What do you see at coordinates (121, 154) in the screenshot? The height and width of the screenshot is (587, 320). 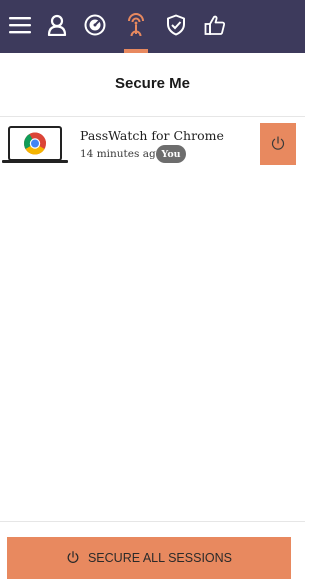 I see `session-time: 14 minutes ago` at bounding box center [121, 154].